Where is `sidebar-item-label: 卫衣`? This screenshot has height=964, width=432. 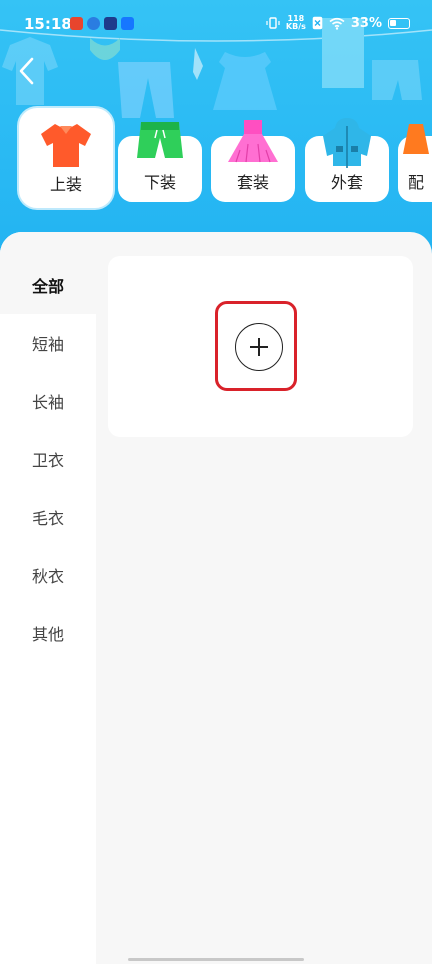 sidebar-item-label: 卫衣 is located at coordinates (48, 460).